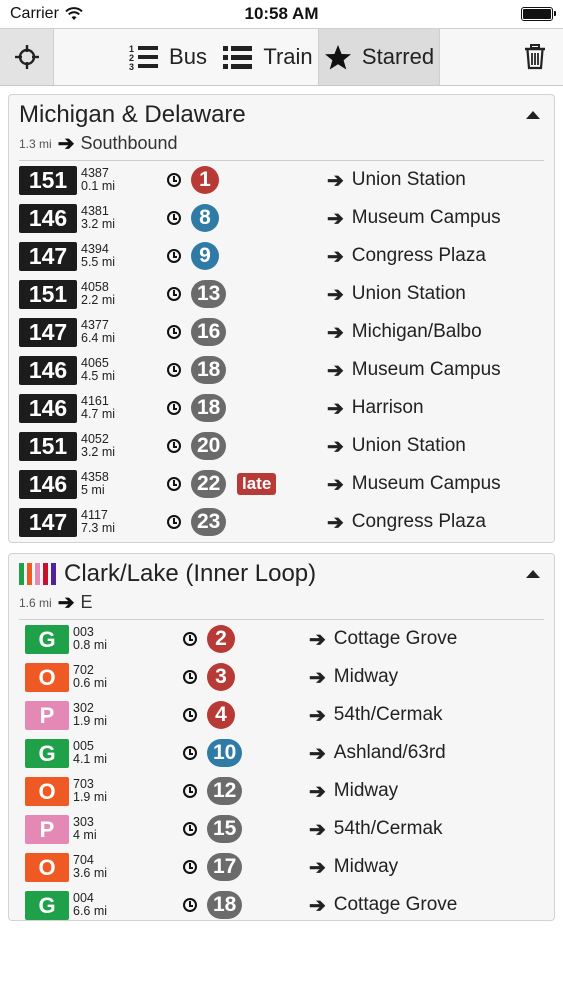 The height and width of the screenshot is (1000, 563). I want to click on arrival-row: 151 4058 2.2 mi 13 ➔ Union Station, so click(281, 294).